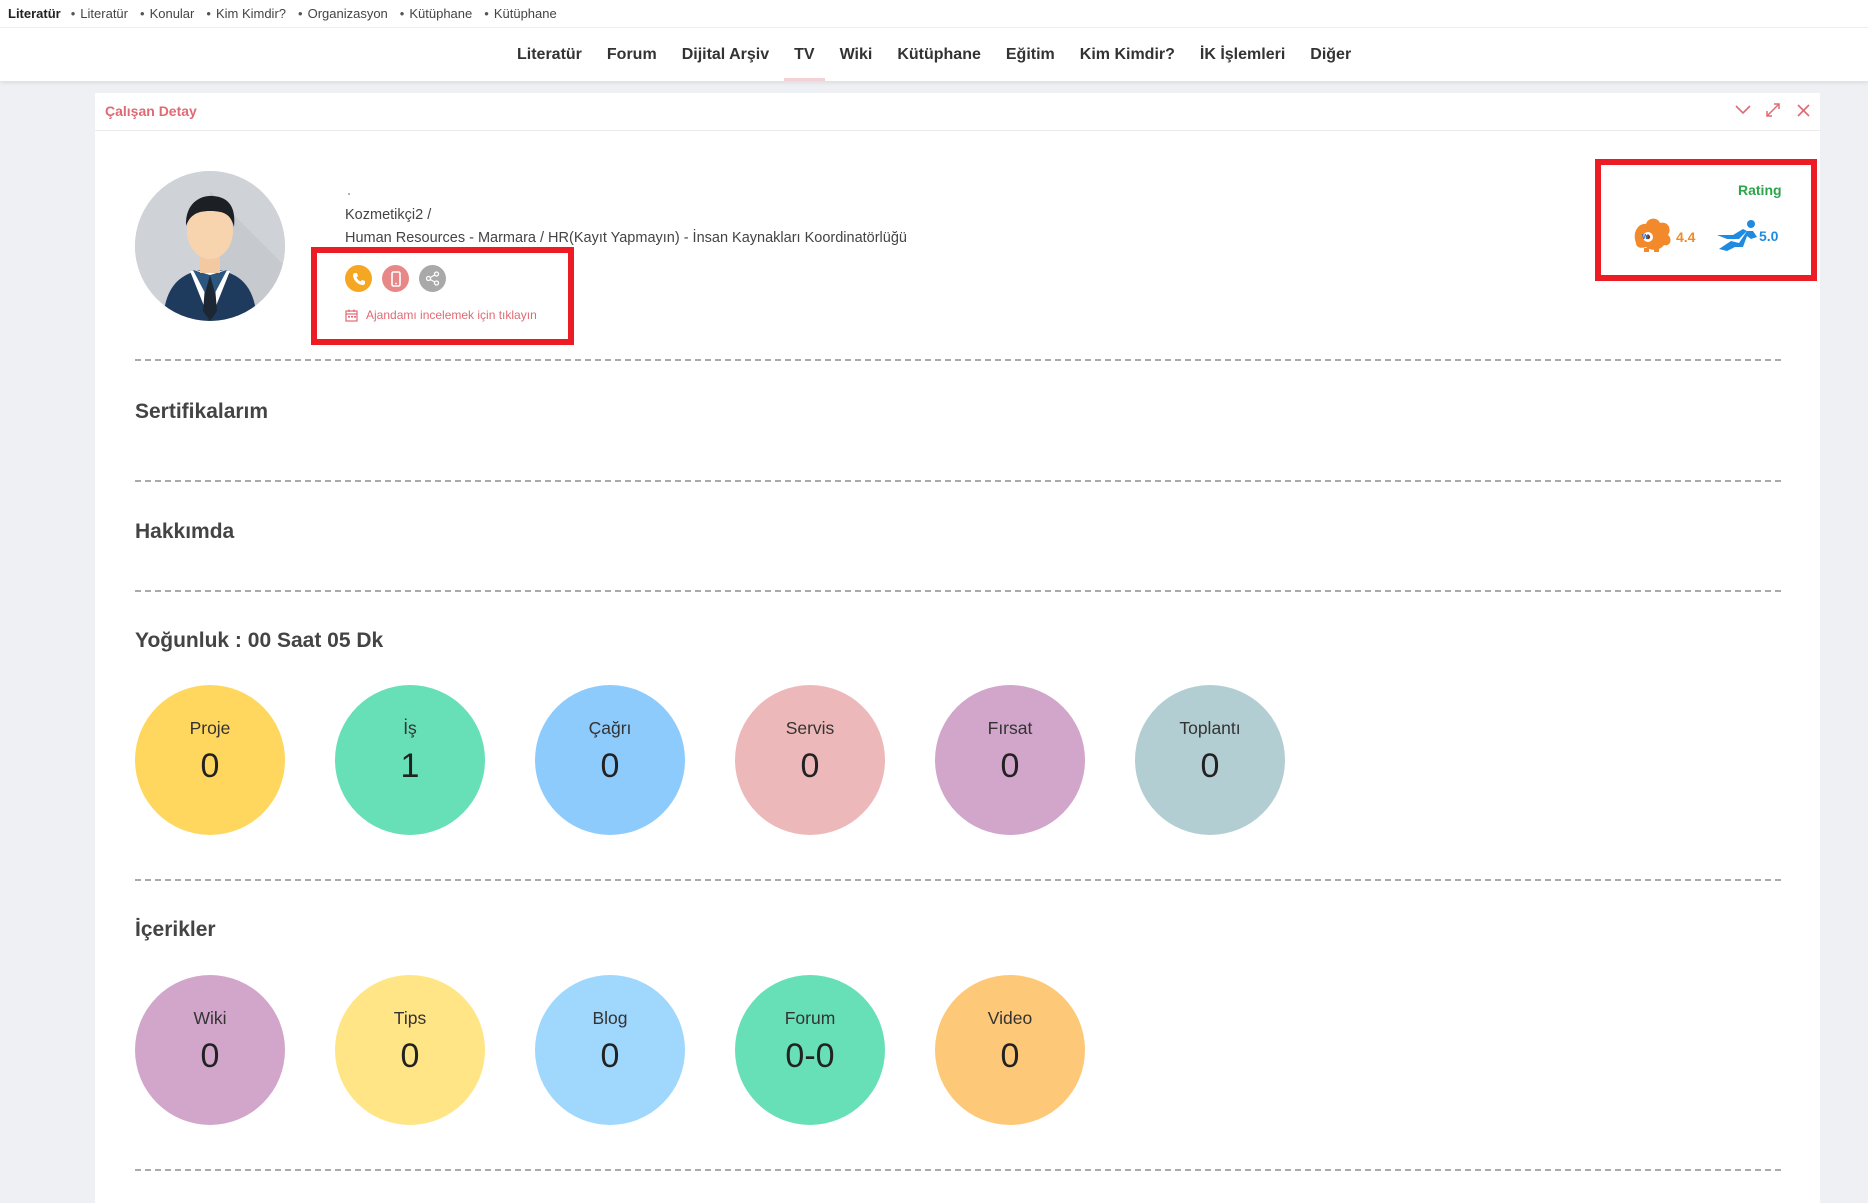 The image size is (1868, 1203). I want to click on close-icon, so click(1803, 110).